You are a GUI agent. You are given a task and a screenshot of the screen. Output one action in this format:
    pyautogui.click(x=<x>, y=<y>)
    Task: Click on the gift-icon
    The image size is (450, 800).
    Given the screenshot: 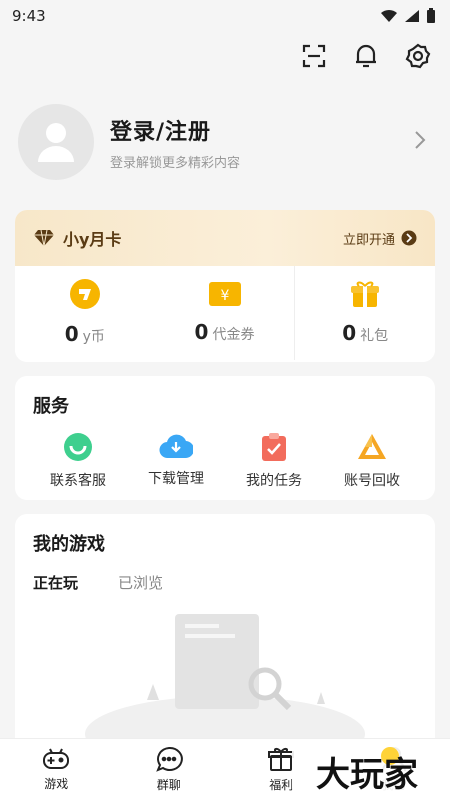 What is the action you would take?
    pyautogui.click(x=365, y=294)
    